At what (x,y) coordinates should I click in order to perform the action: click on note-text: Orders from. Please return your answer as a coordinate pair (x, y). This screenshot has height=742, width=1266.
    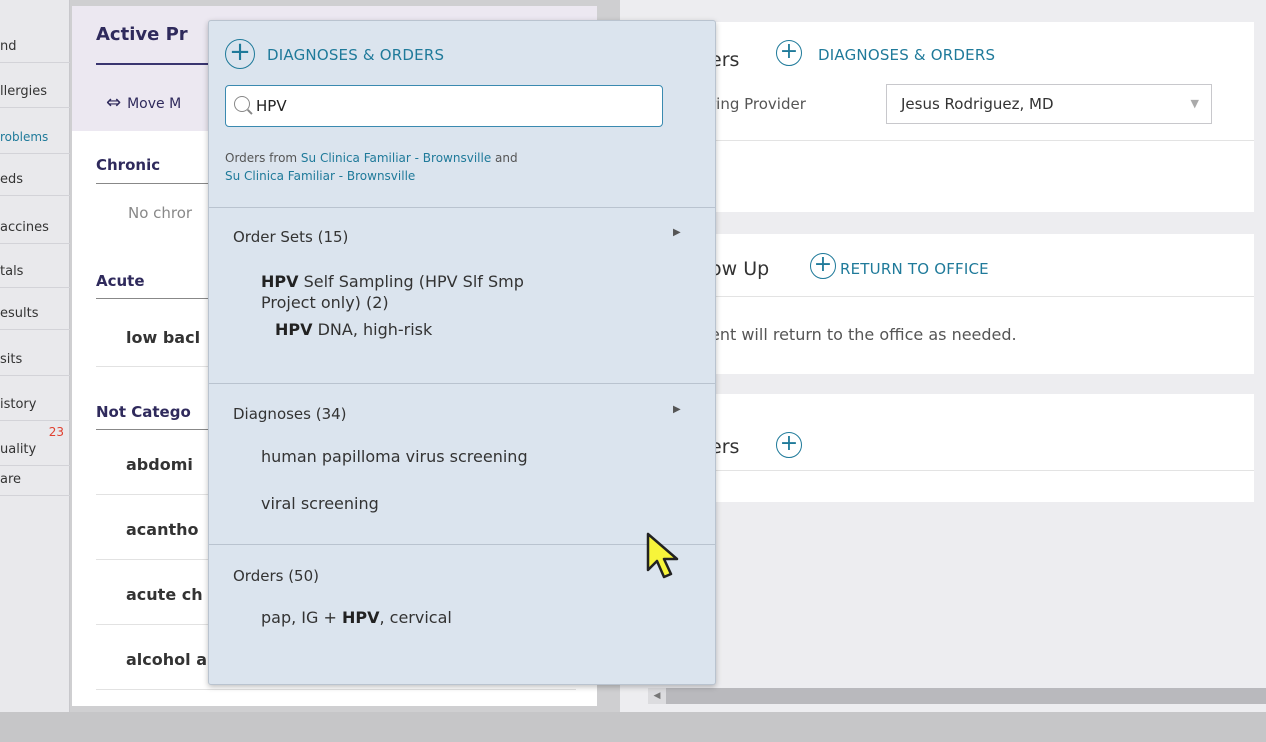
    Looking at the image, I should click on (263, 158).